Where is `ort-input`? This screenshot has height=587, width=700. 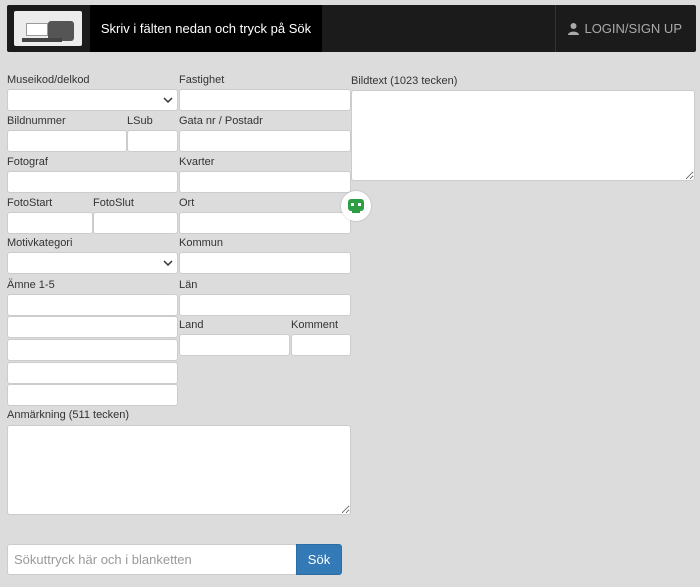 ort-input is located at coordinates (265, 223).